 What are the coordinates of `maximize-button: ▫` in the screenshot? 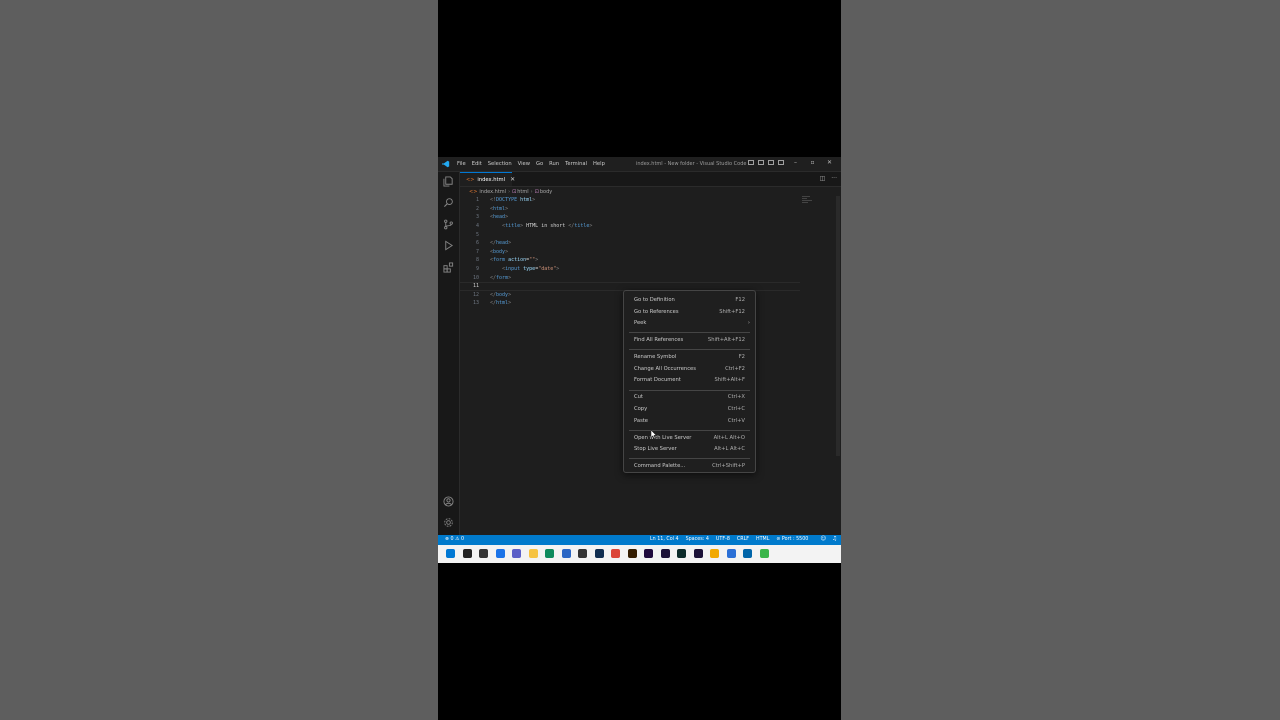 It's located at (812, 162).